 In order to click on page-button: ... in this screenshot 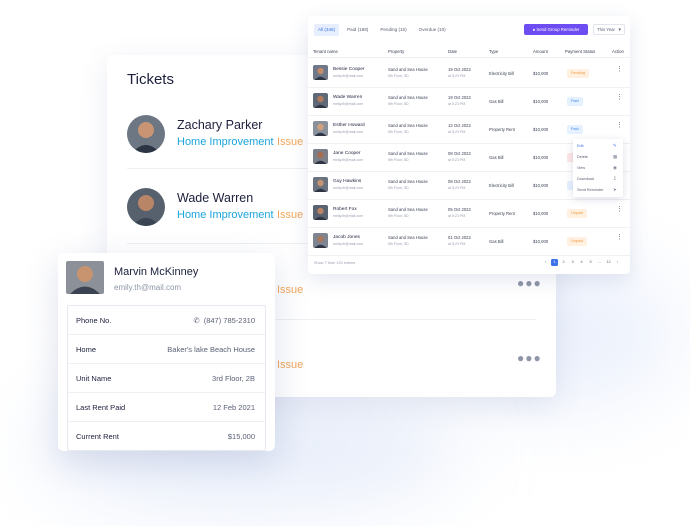, I will do `click(599, 262)`.